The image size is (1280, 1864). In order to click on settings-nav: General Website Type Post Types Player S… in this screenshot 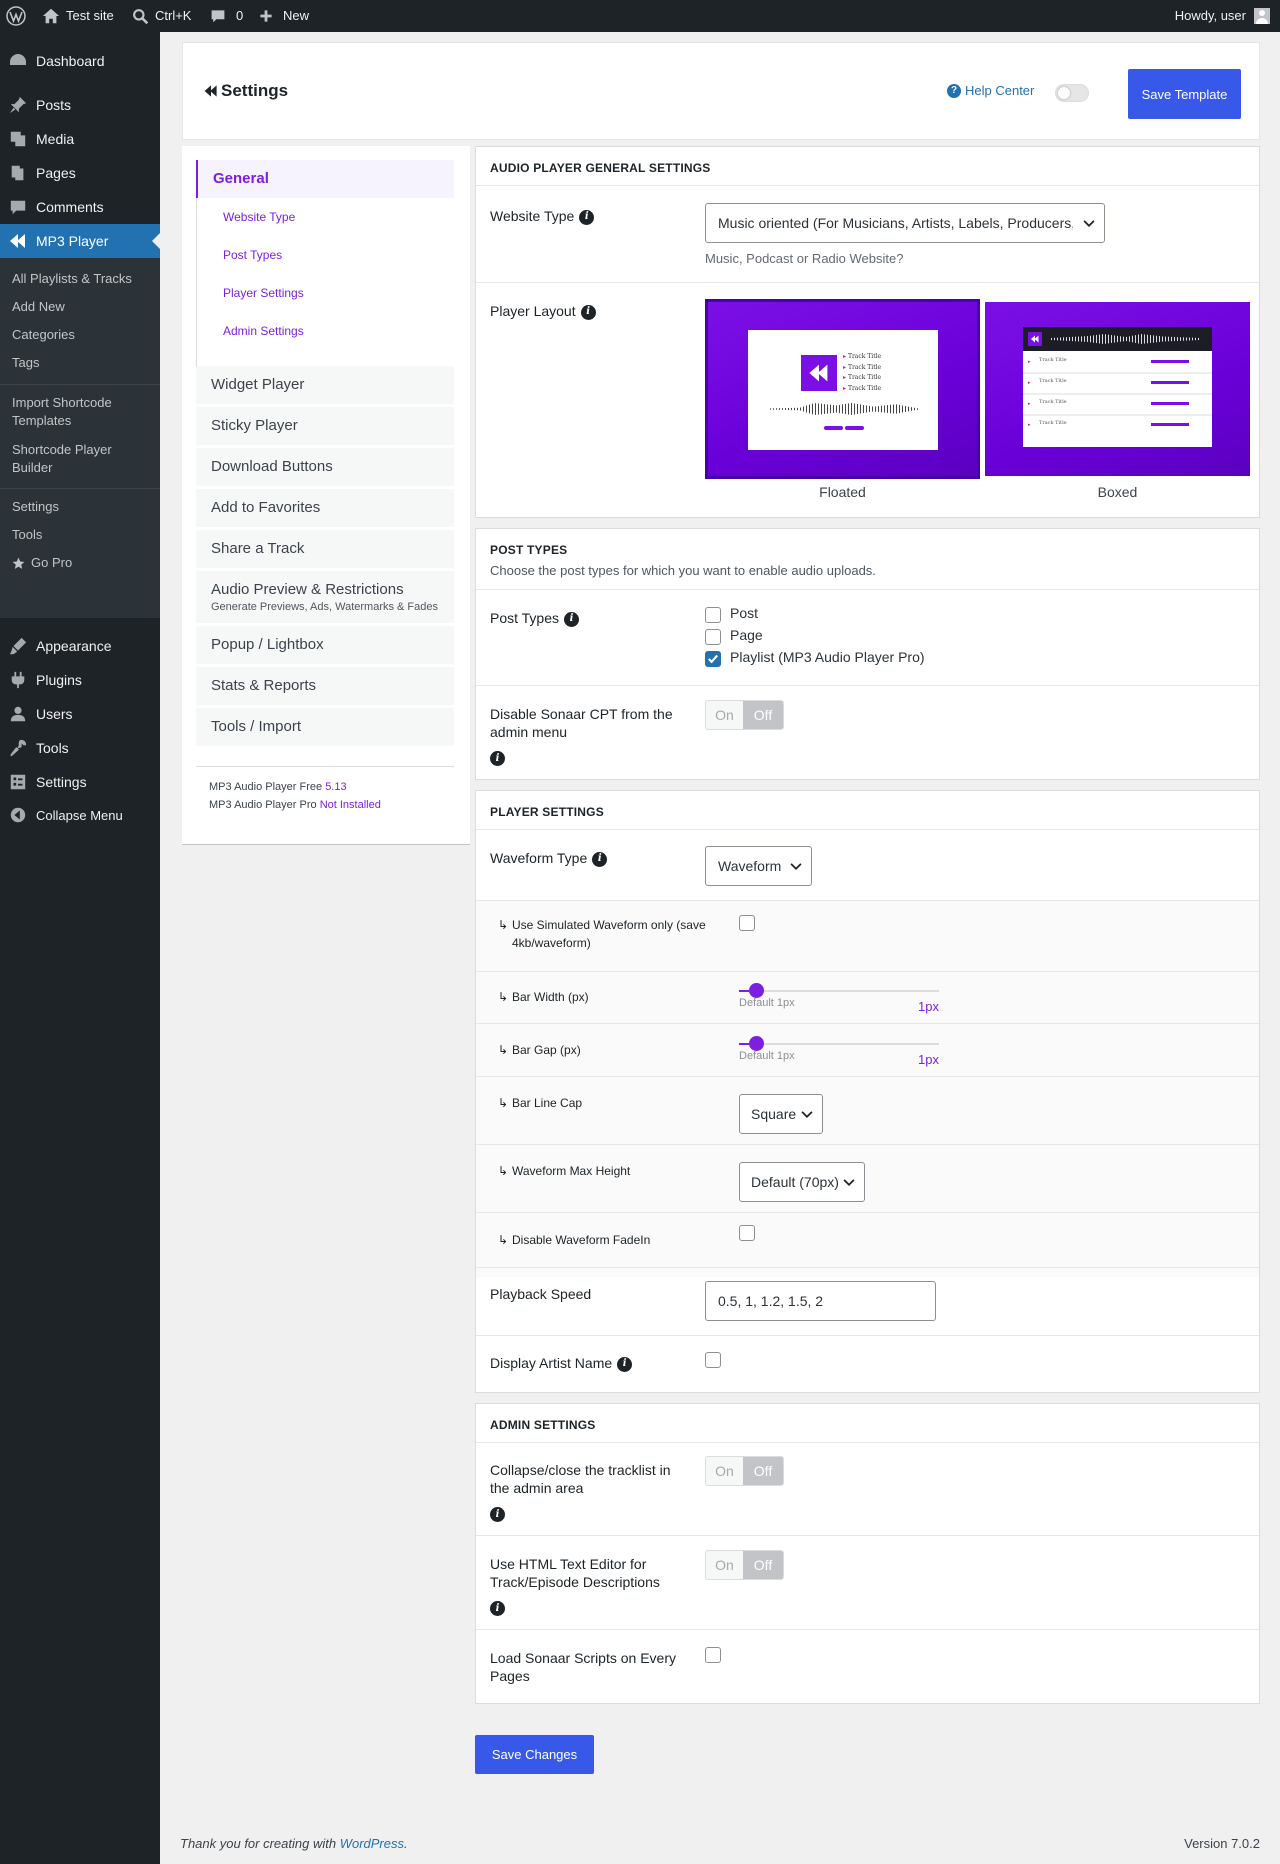, I will do `click(326, 495)`.